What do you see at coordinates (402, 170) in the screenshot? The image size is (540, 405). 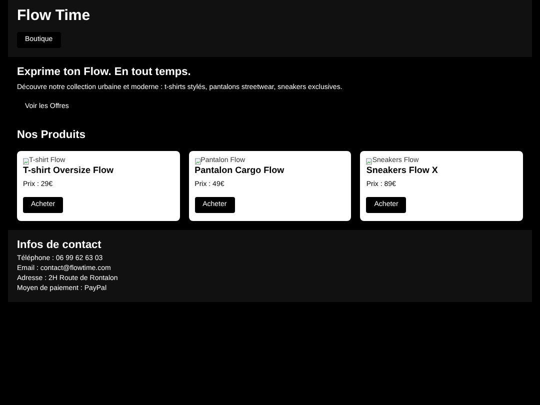 I see `product-name: Sneakers Flow X` at bounding box center [402, 170].